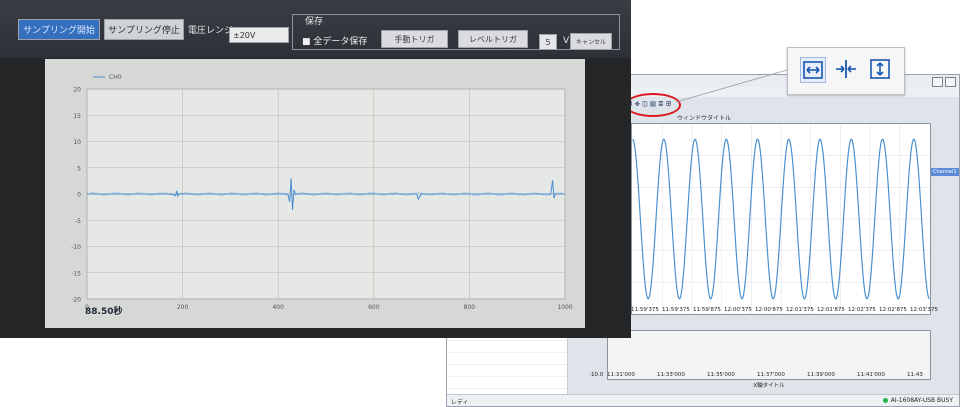 The width and height of the screenshot is (961, 407). What do you see at coordinates (59, 29) in the screenshot?
I see `sampling-start-button: サンプリング開始` at bounding box center [59, 29].